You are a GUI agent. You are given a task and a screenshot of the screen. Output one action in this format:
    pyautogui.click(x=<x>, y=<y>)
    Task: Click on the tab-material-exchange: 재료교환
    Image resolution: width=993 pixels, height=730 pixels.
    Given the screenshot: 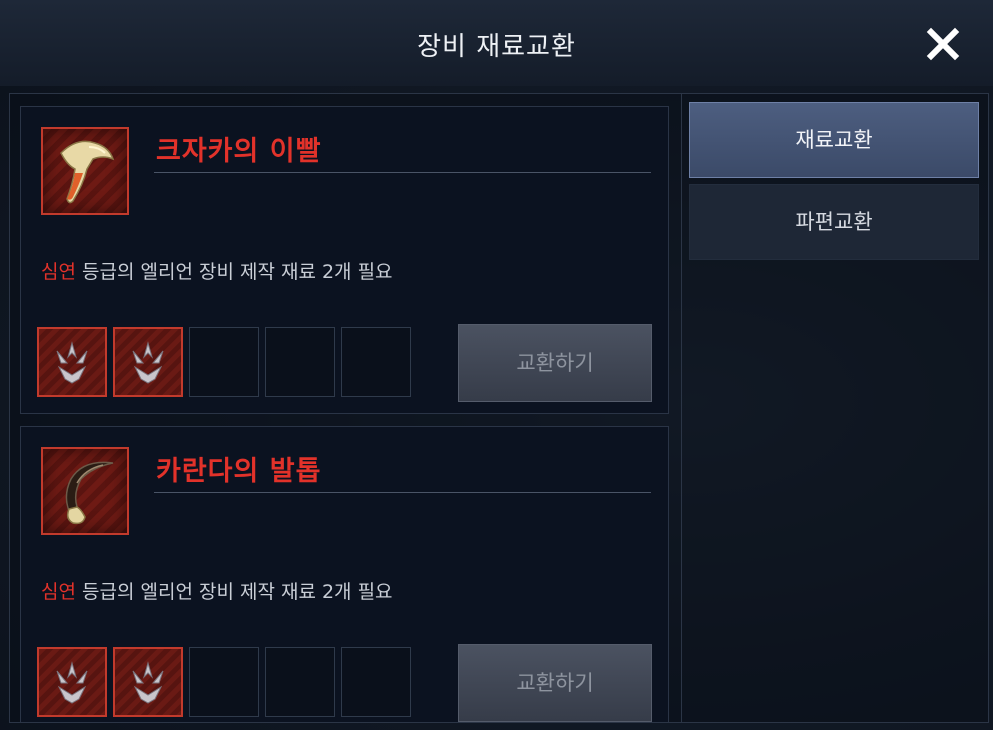 What is the action you would take?
    pyautogui.click(x=834, y=140)
    